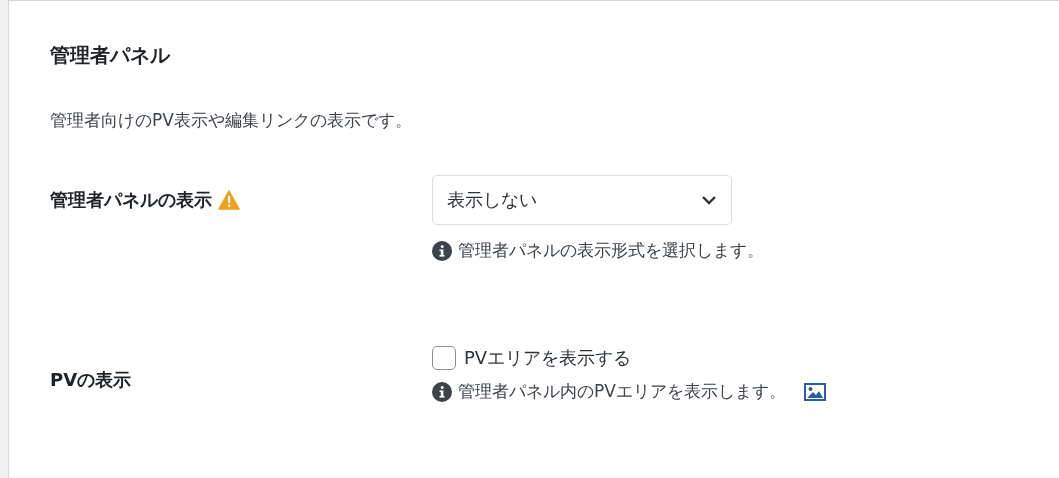 This screenshot has width=1059, height=478. Describe the element at coordinates (444, 358) in the screenshot. I see `checkbox` at that location.